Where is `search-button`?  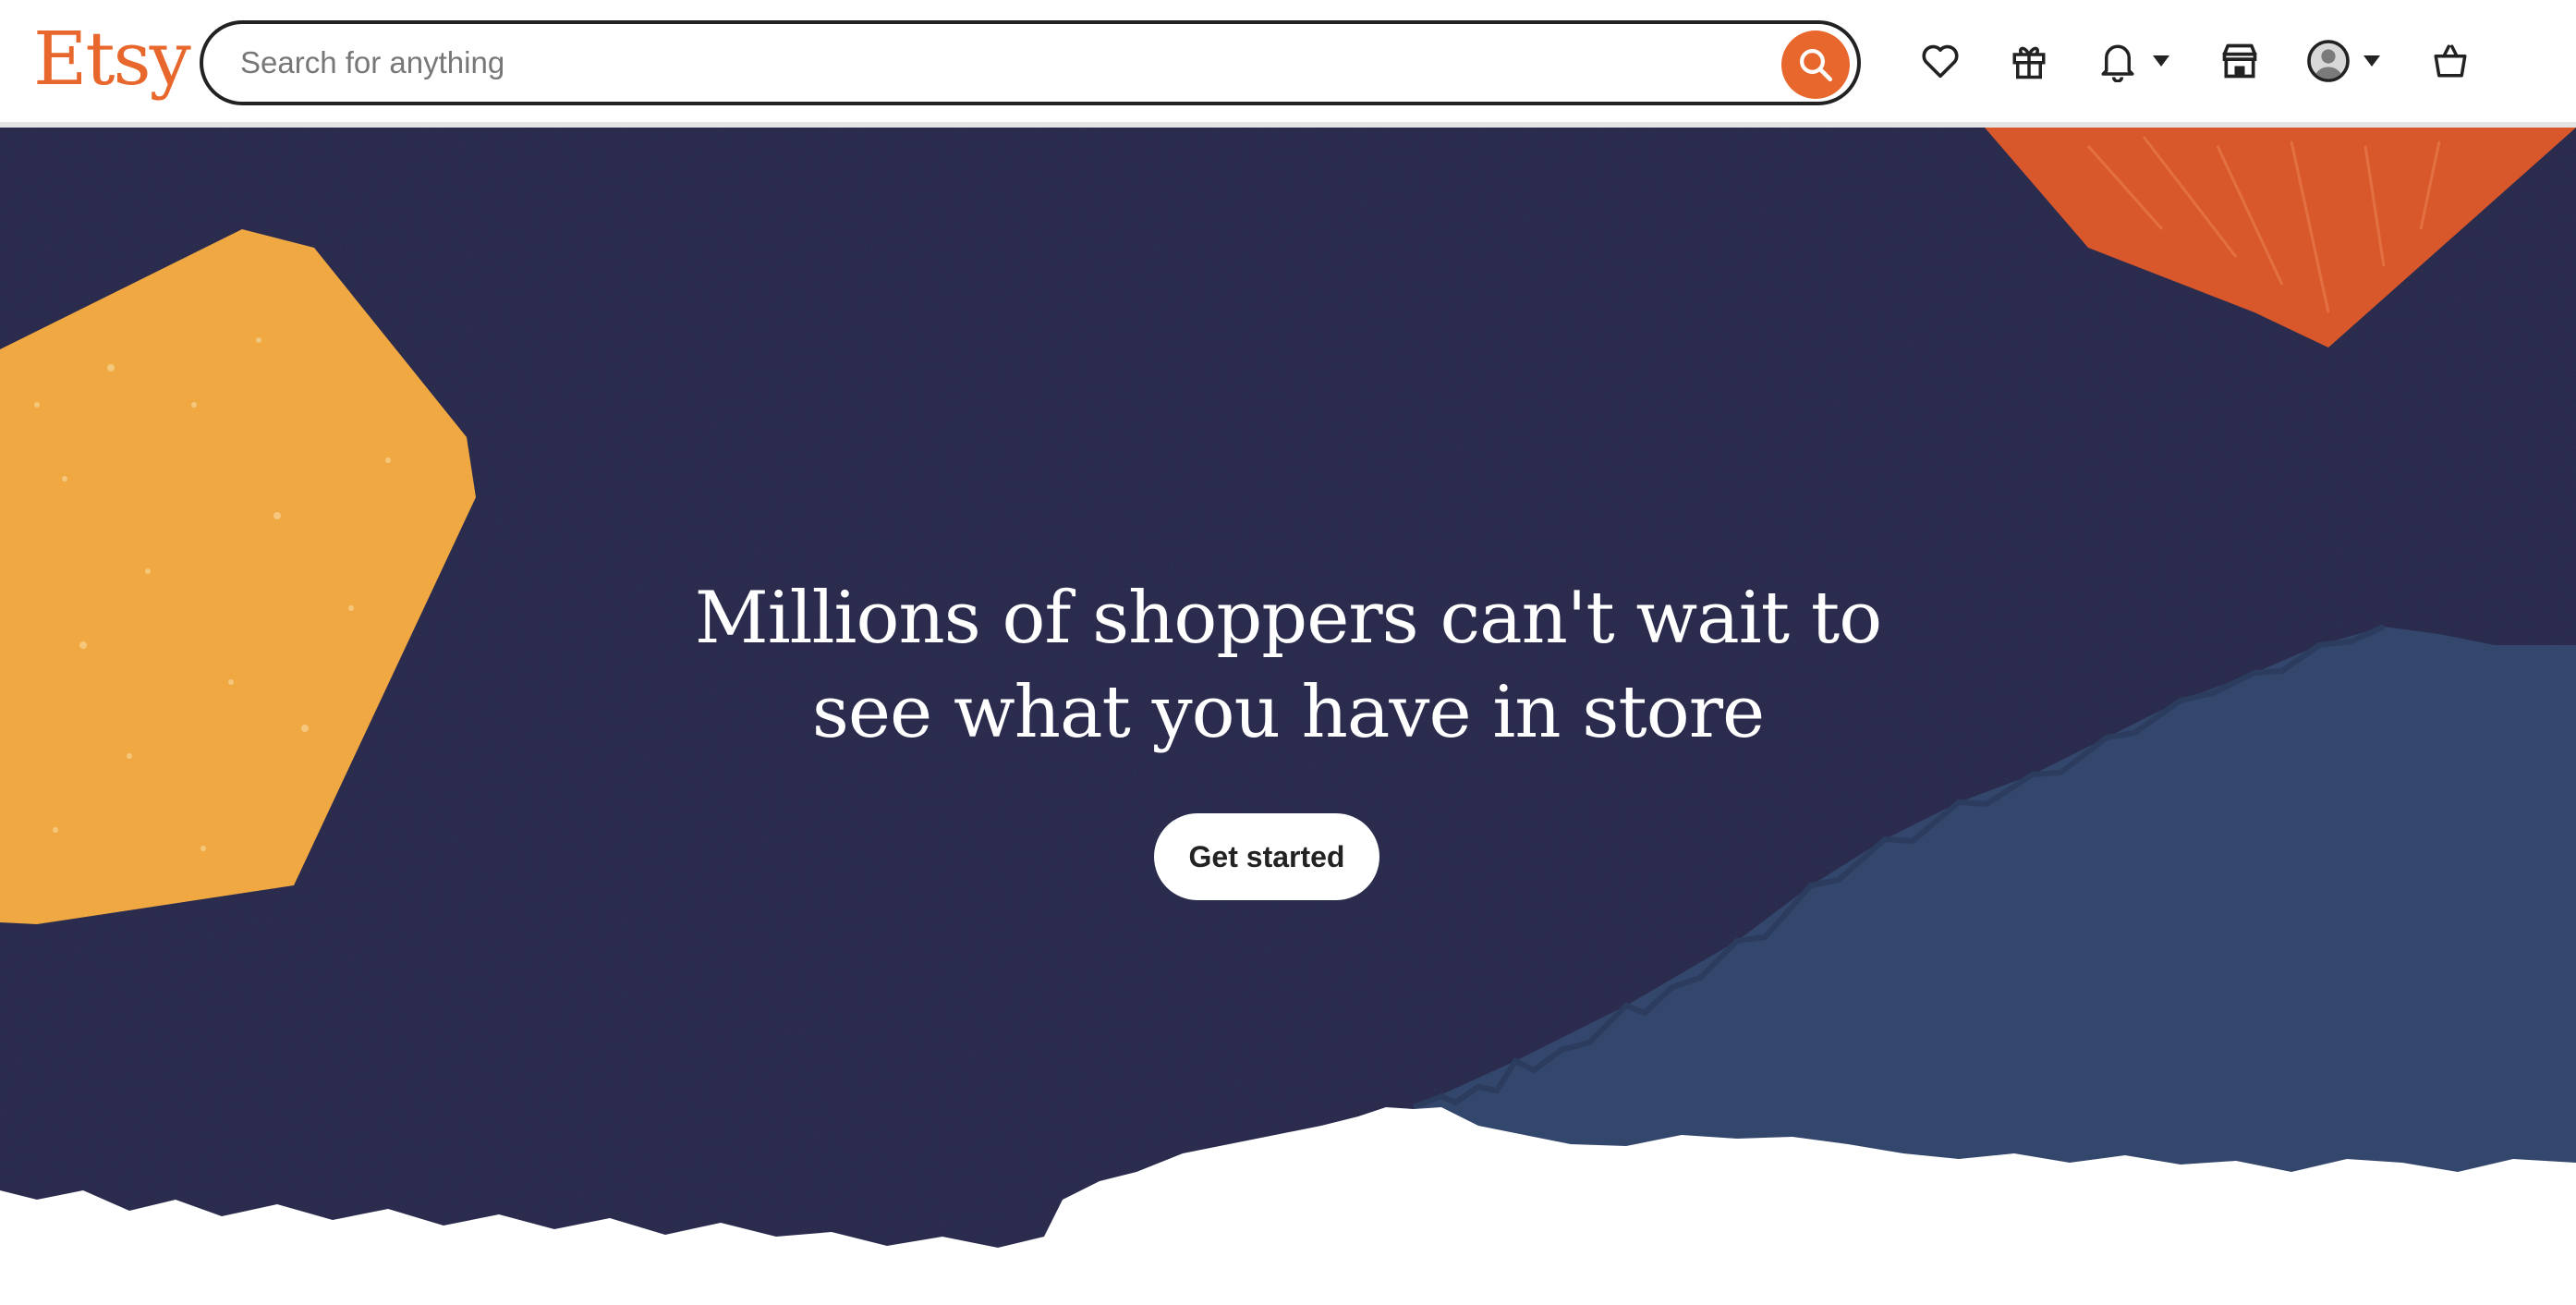 search-button is located at coordinates (1815, 64).